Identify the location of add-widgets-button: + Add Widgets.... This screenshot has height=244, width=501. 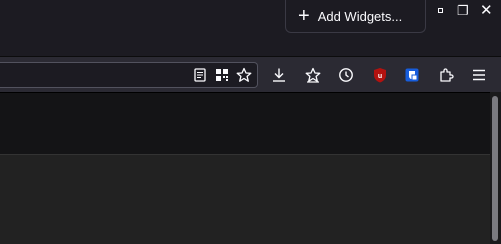
(355, 16).